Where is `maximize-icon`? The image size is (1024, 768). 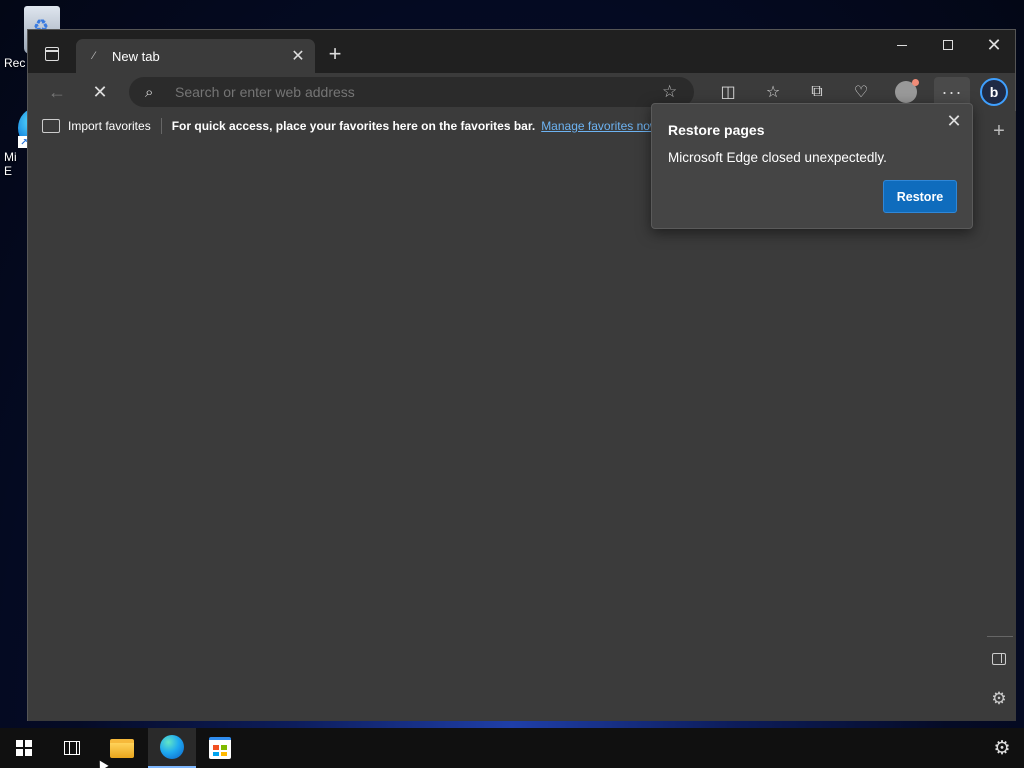 maximize-icon is located at coordinates (948, 45).